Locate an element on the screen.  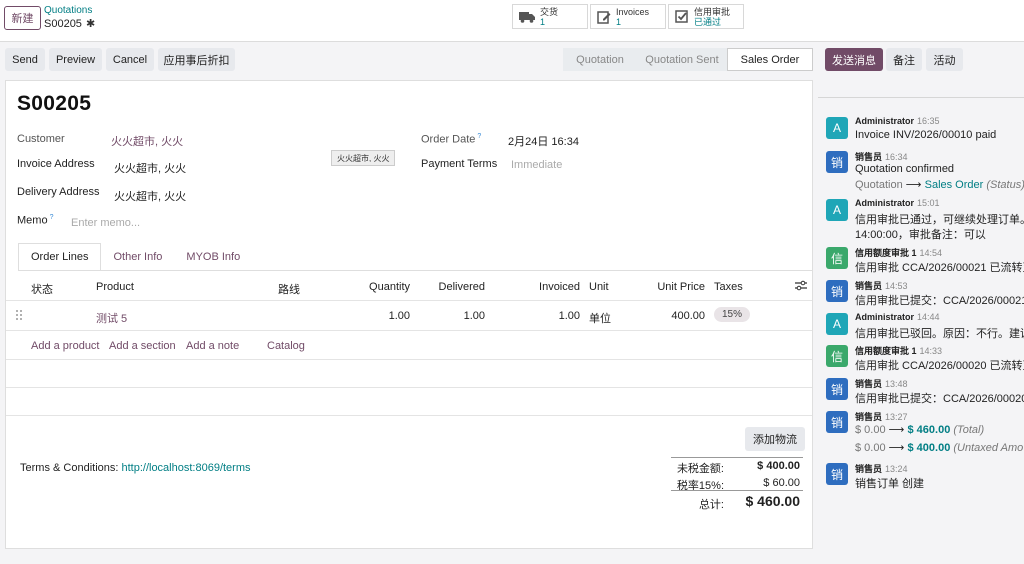
log-note-button: 备注 is located at coordinates (904, 59).